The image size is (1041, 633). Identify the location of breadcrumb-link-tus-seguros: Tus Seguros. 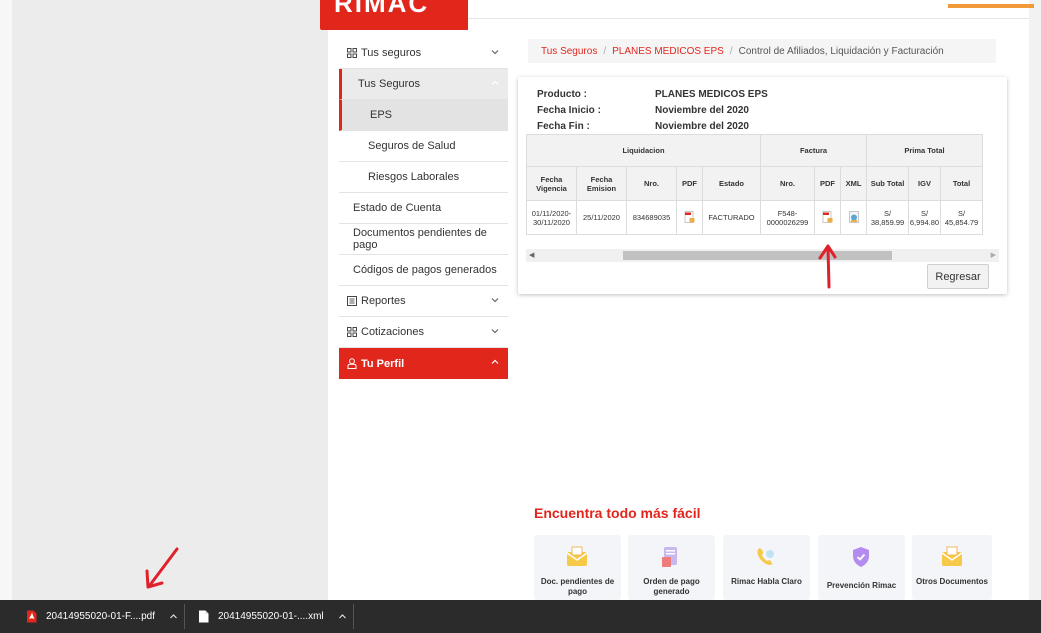
(569, 51).